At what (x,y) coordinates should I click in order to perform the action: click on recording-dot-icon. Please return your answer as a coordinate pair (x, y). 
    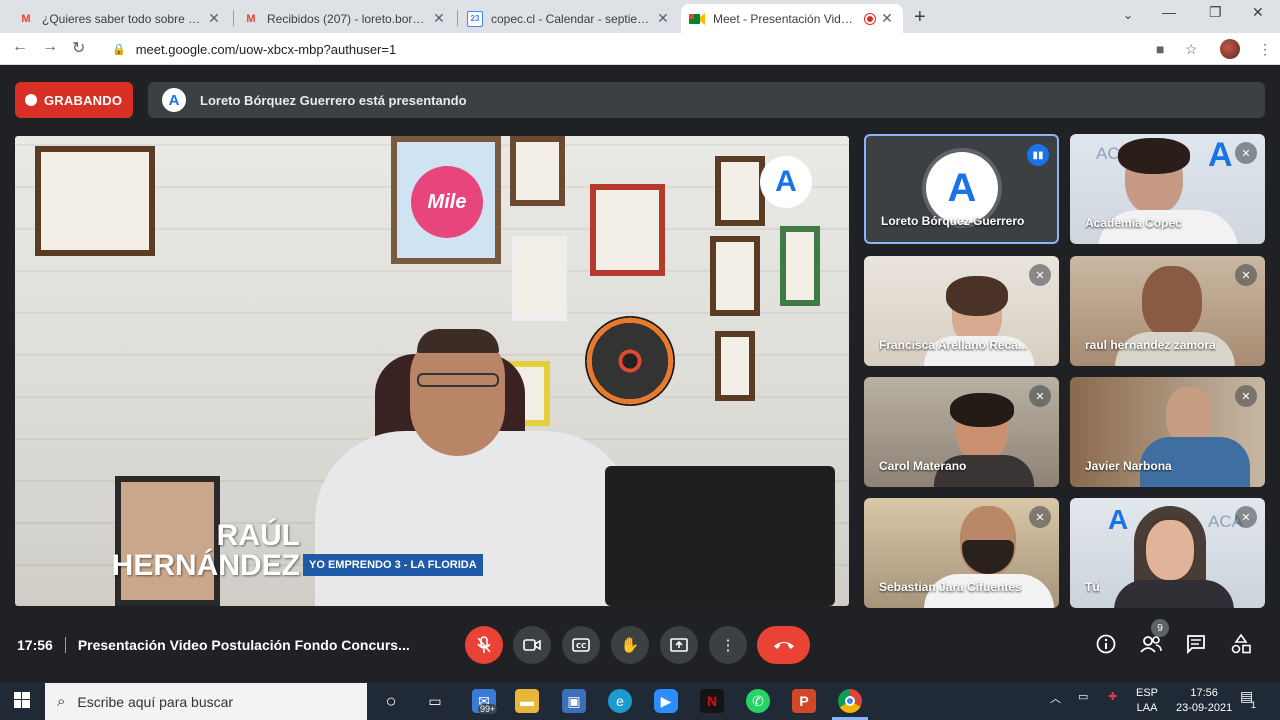
    Looking at the image, I should click on (31, 100).